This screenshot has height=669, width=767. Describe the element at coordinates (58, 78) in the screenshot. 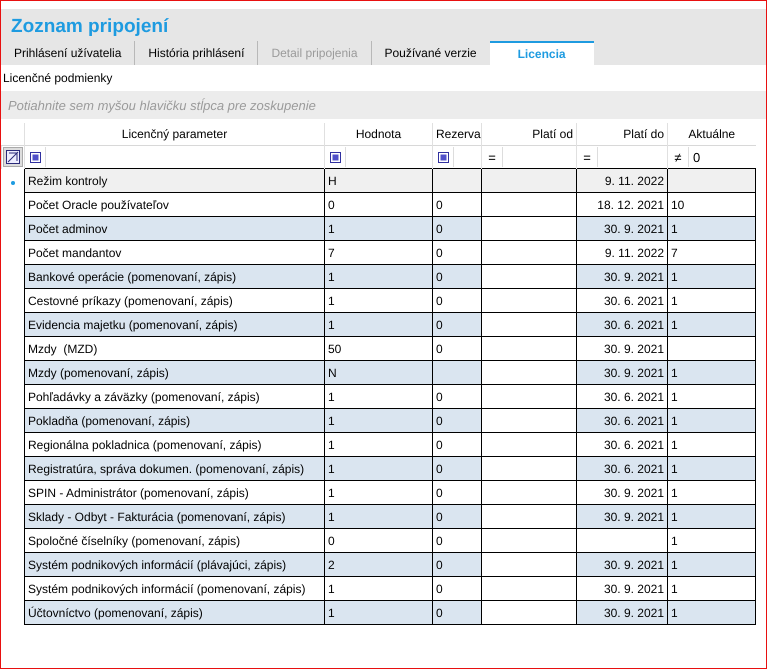

I see `section-title: Licenčné podmienky` at that location.